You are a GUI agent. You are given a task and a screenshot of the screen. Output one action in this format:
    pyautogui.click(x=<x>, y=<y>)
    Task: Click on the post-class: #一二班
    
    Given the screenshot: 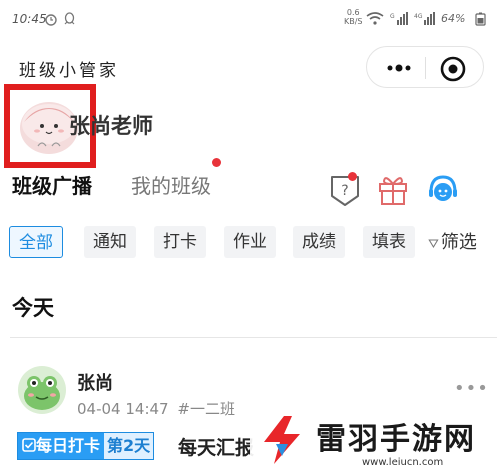 What is the action you would take?
    pyautogui.click(x=206, y=409)
    